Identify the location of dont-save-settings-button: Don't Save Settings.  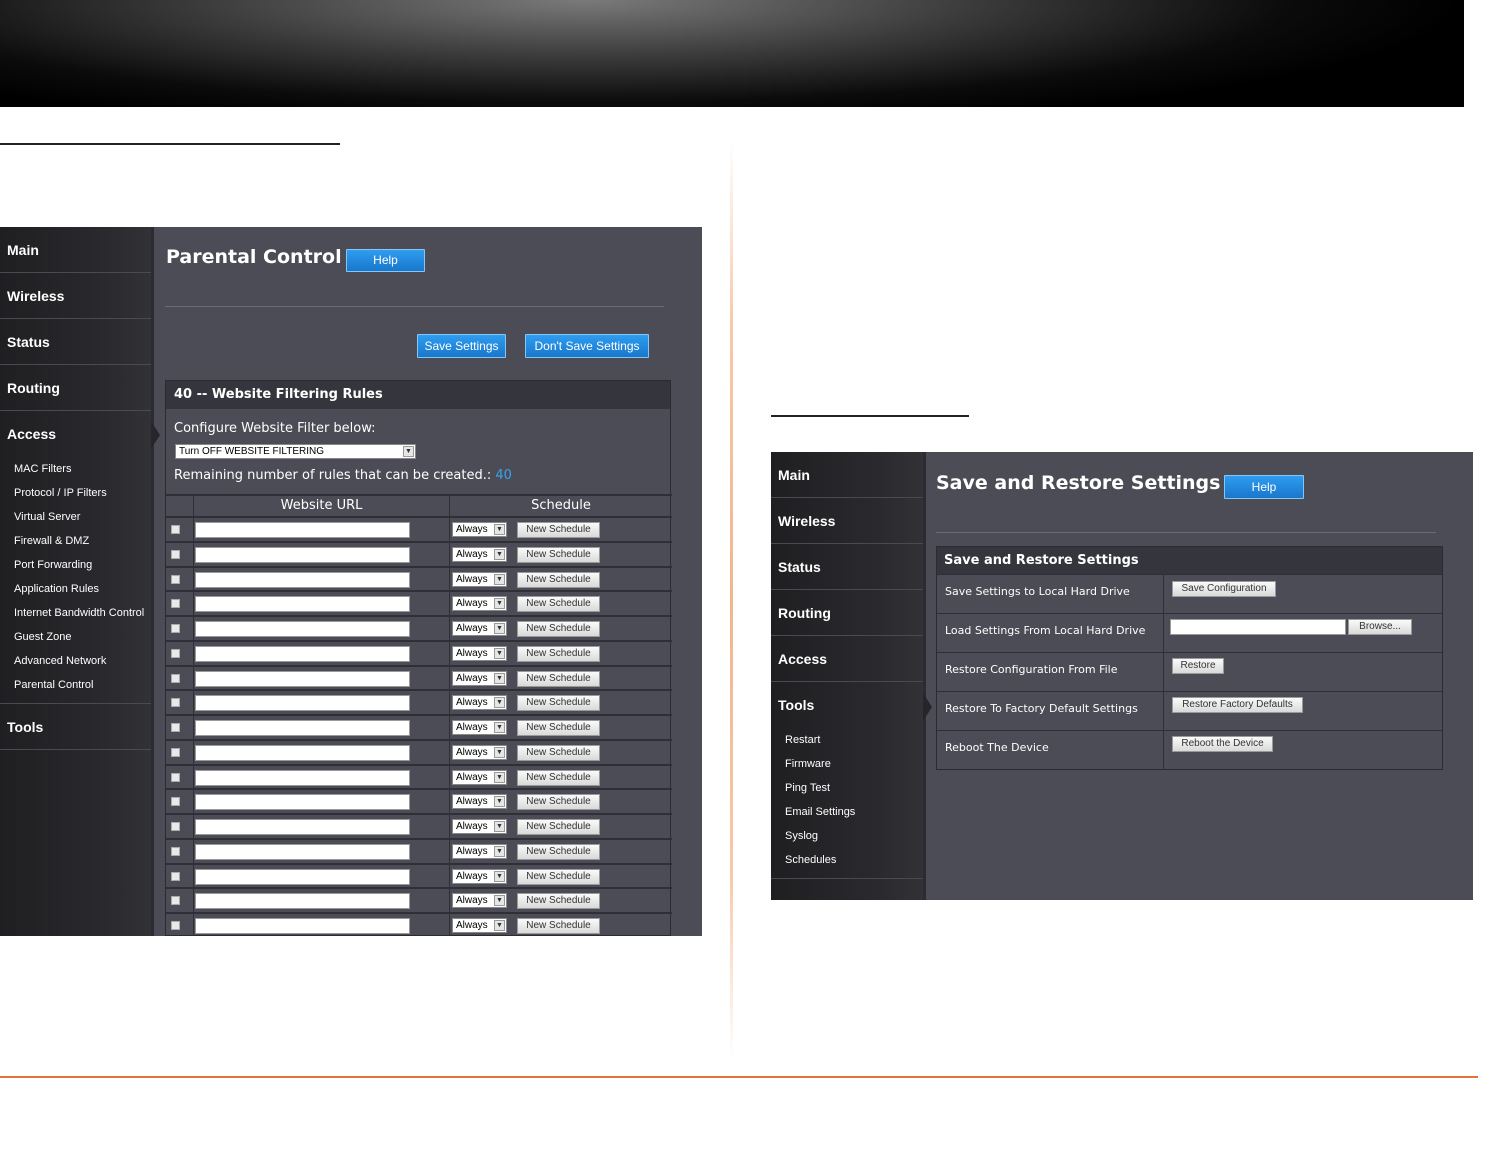
(587, 346).